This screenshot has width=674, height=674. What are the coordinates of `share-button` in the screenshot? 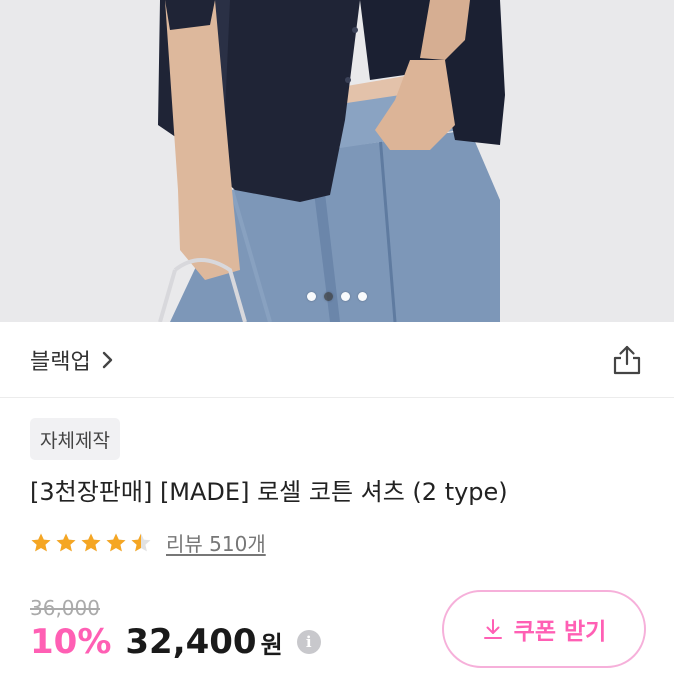 It's located at (627, 360).